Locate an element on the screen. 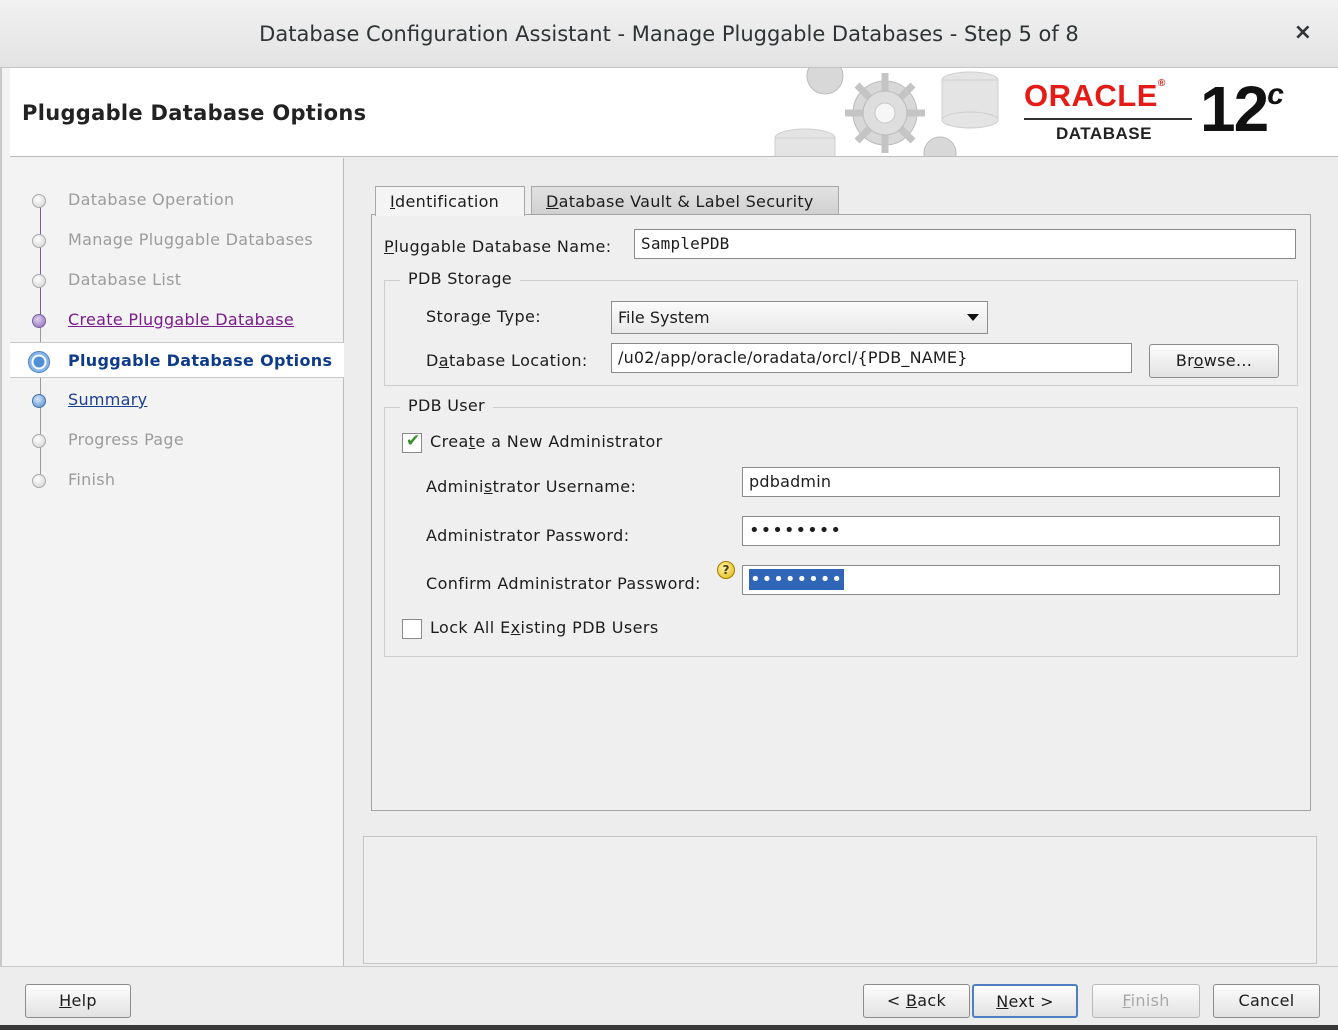 Image resolution: width=1338 pixels, height=1030 pixels. step-database-list: Database List is located at coordinates (177, 280).